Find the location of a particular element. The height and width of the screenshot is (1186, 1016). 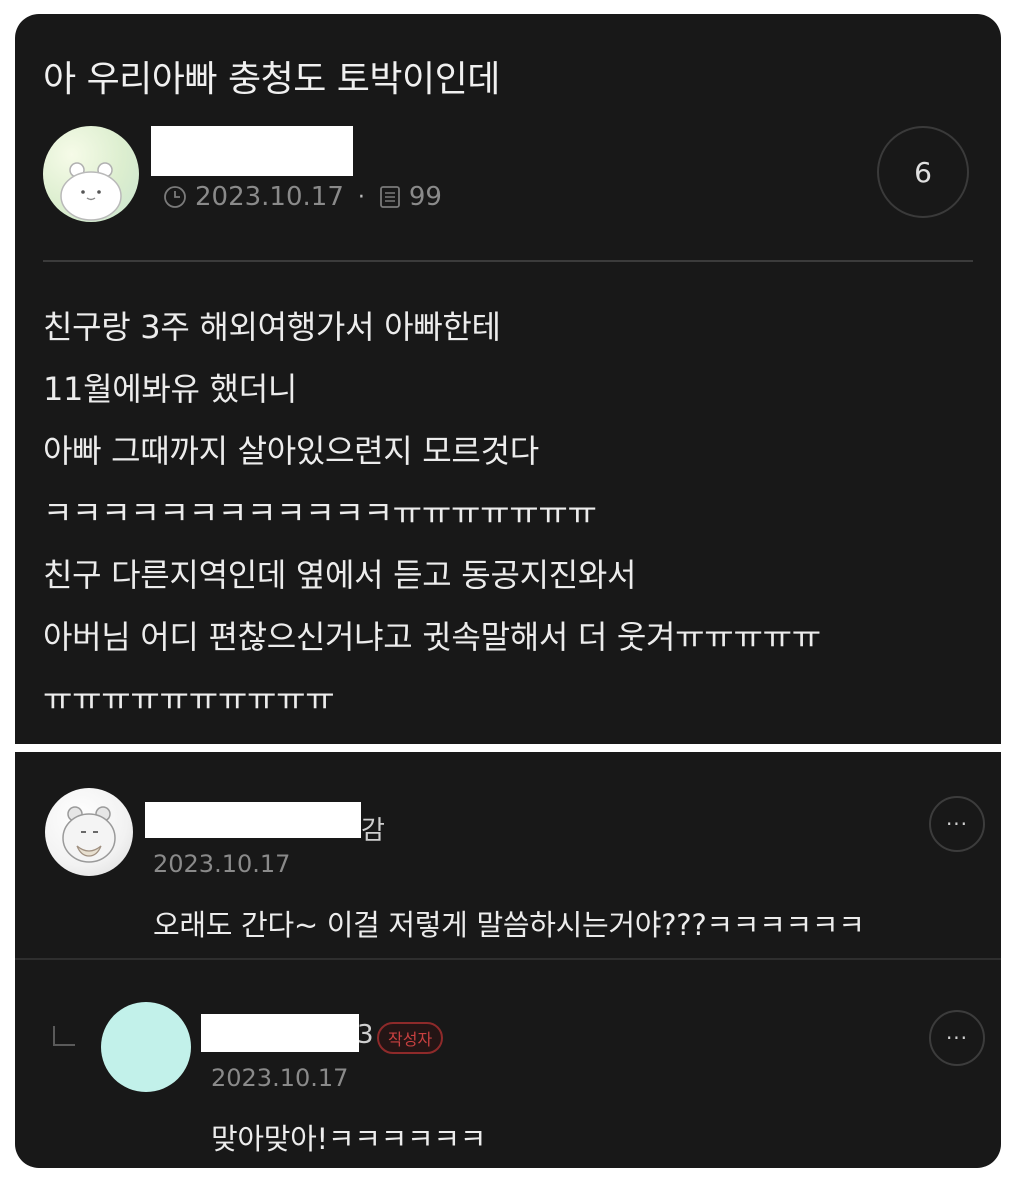

reply-date: 2023.10.17 is located at coordinates (280, 1078).